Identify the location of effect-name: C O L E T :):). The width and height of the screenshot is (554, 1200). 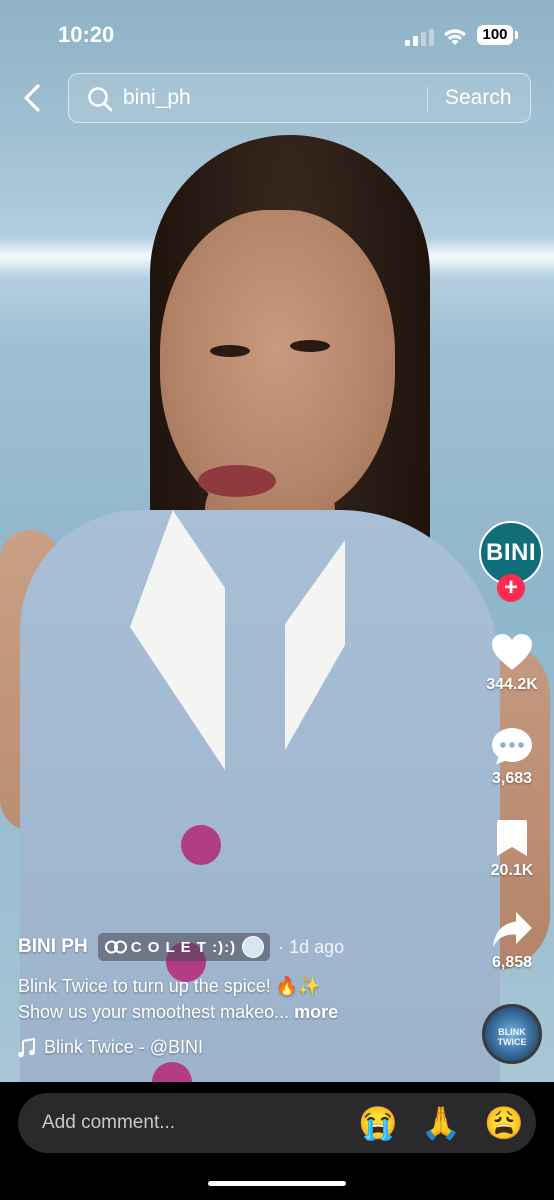
(183, 947).